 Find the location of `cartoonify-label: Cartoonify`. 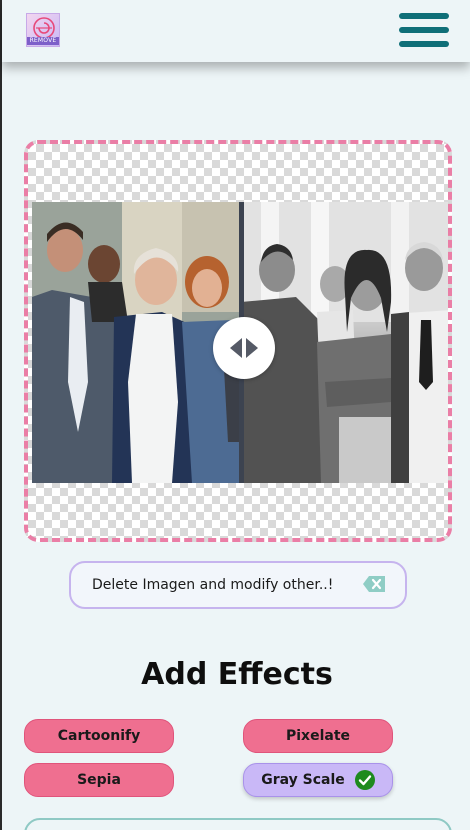

cartoonify-label: Cartoonify is located at coordinates (99, 736).